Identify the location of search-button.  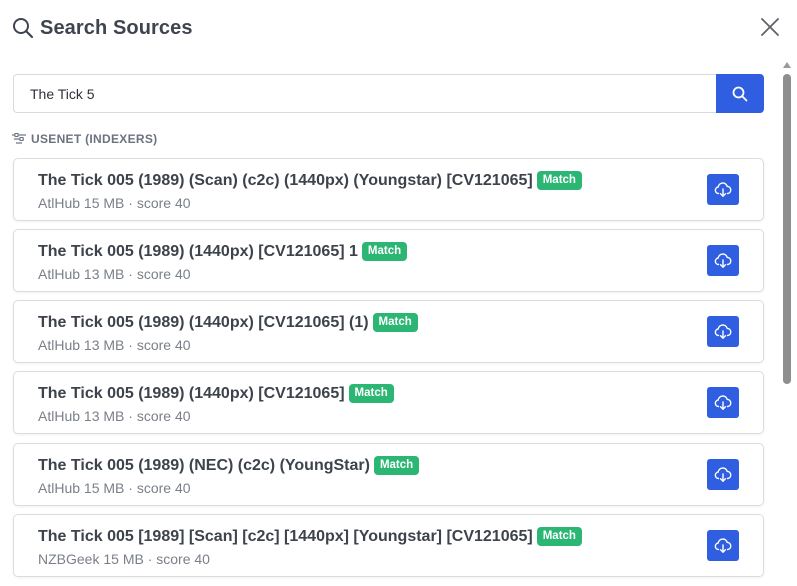
(740, 93).